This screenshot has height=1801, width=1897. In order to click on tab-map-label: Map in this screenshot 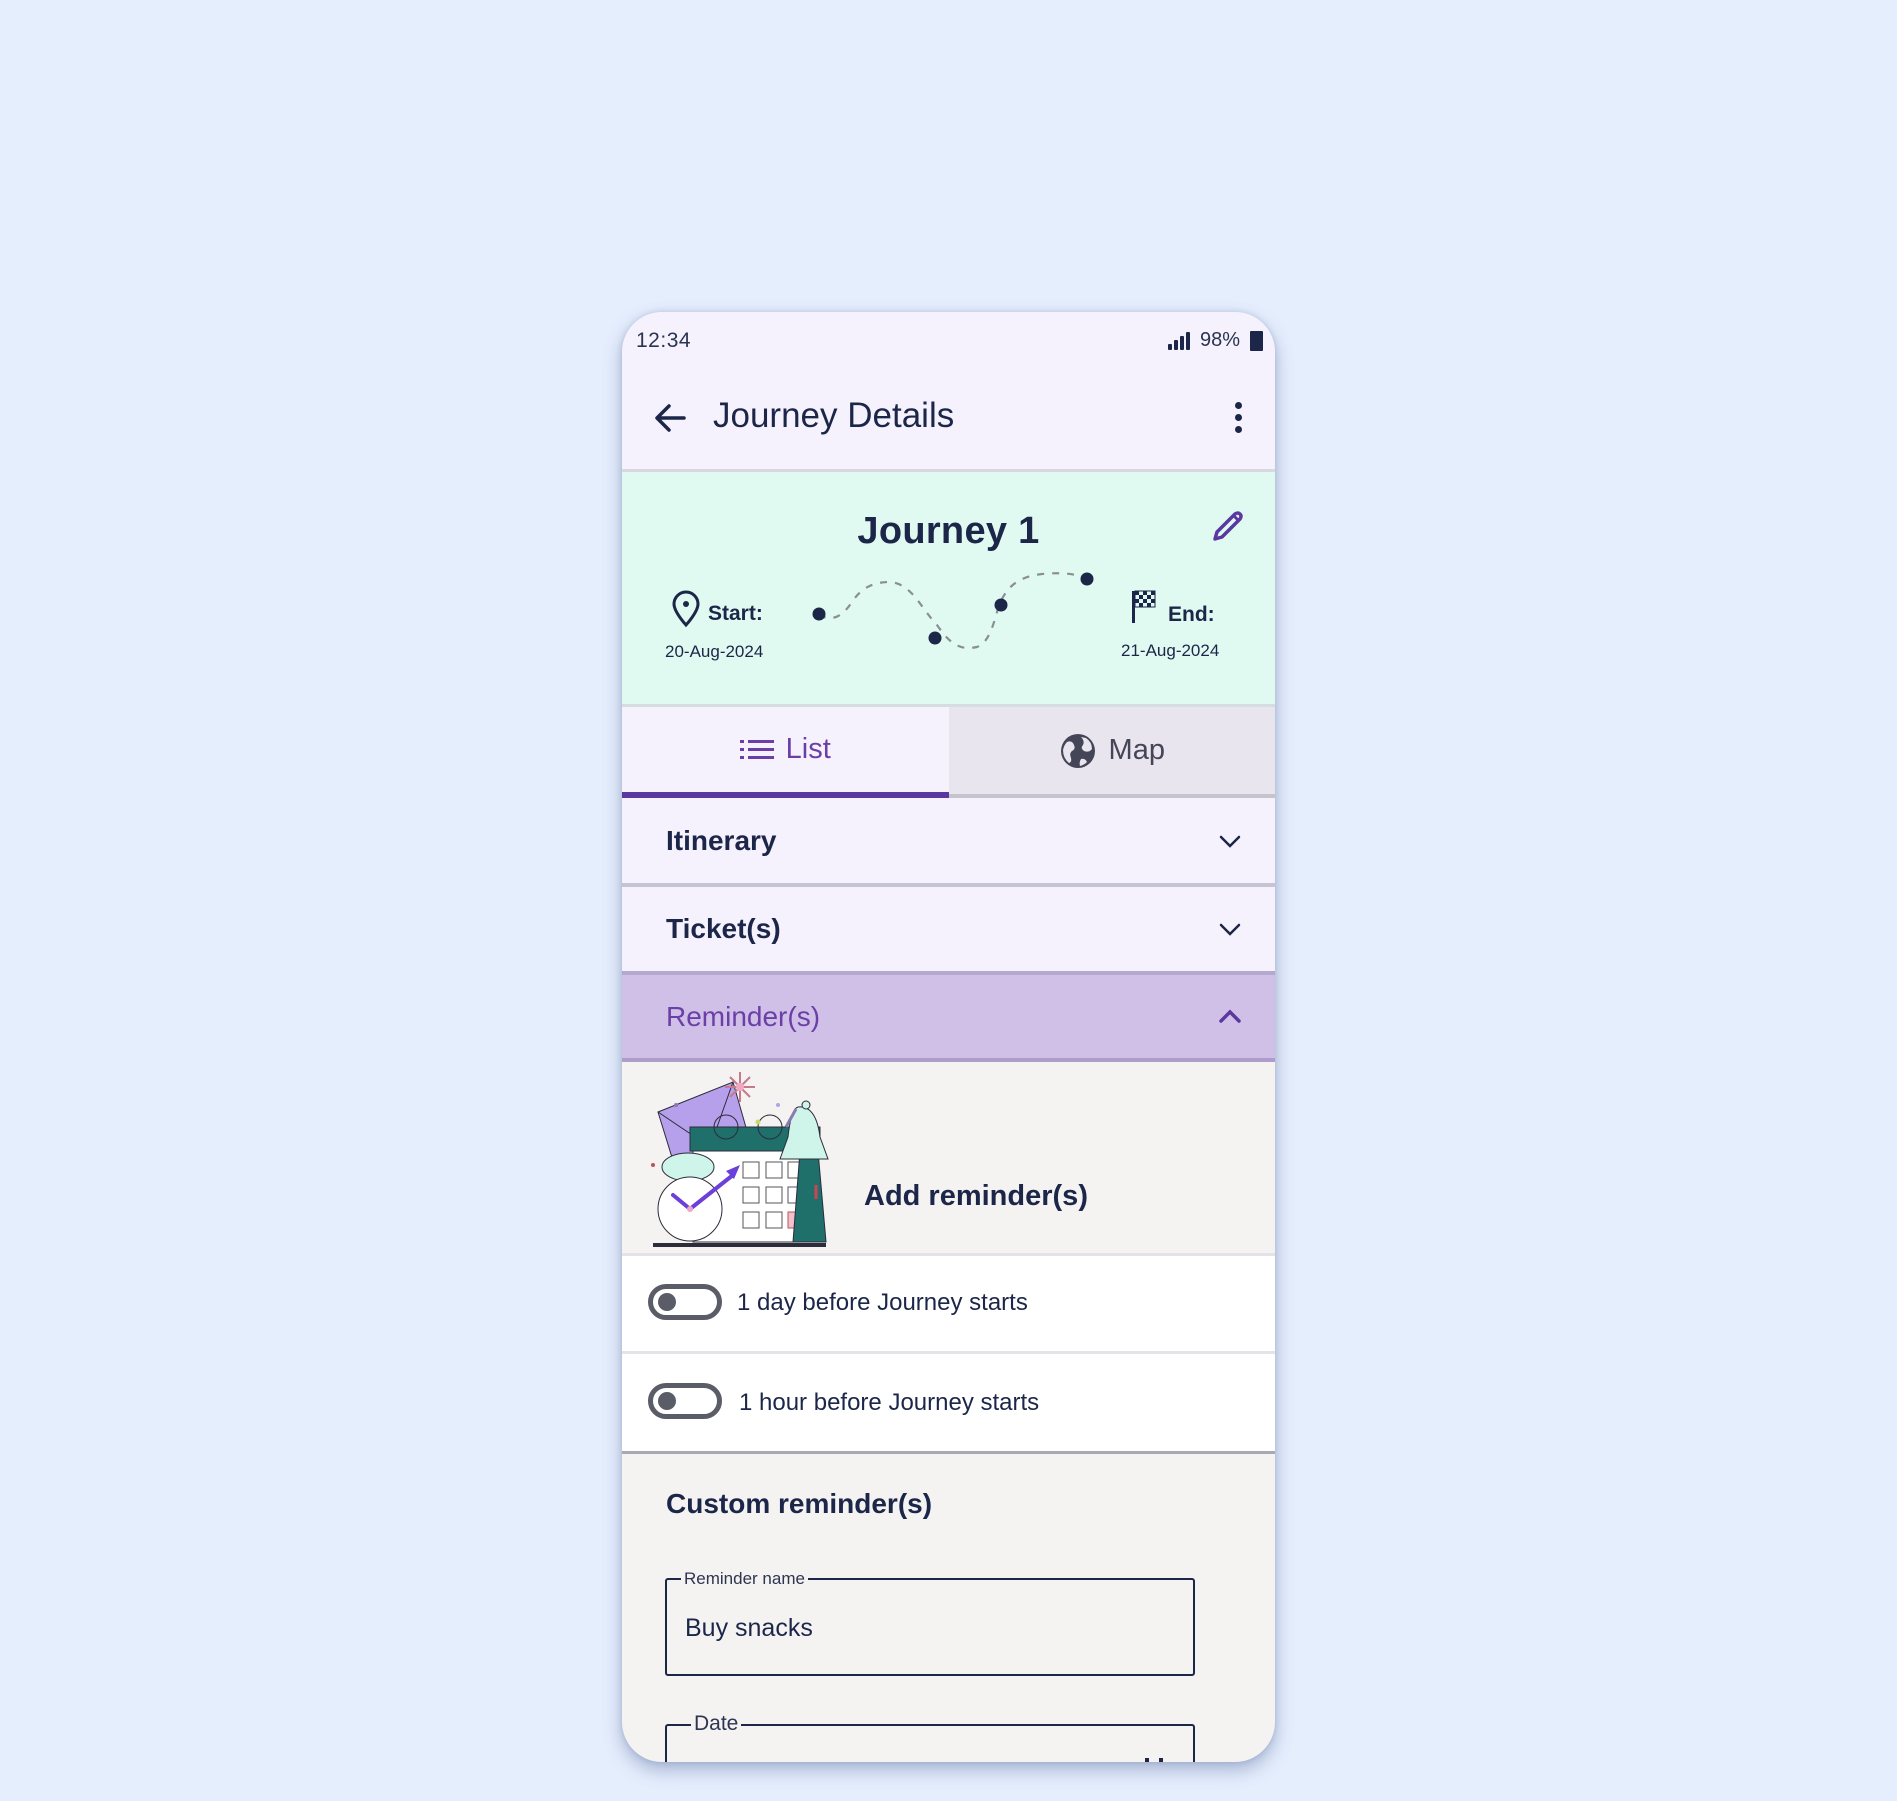, I will do `click(1136, 750)`.